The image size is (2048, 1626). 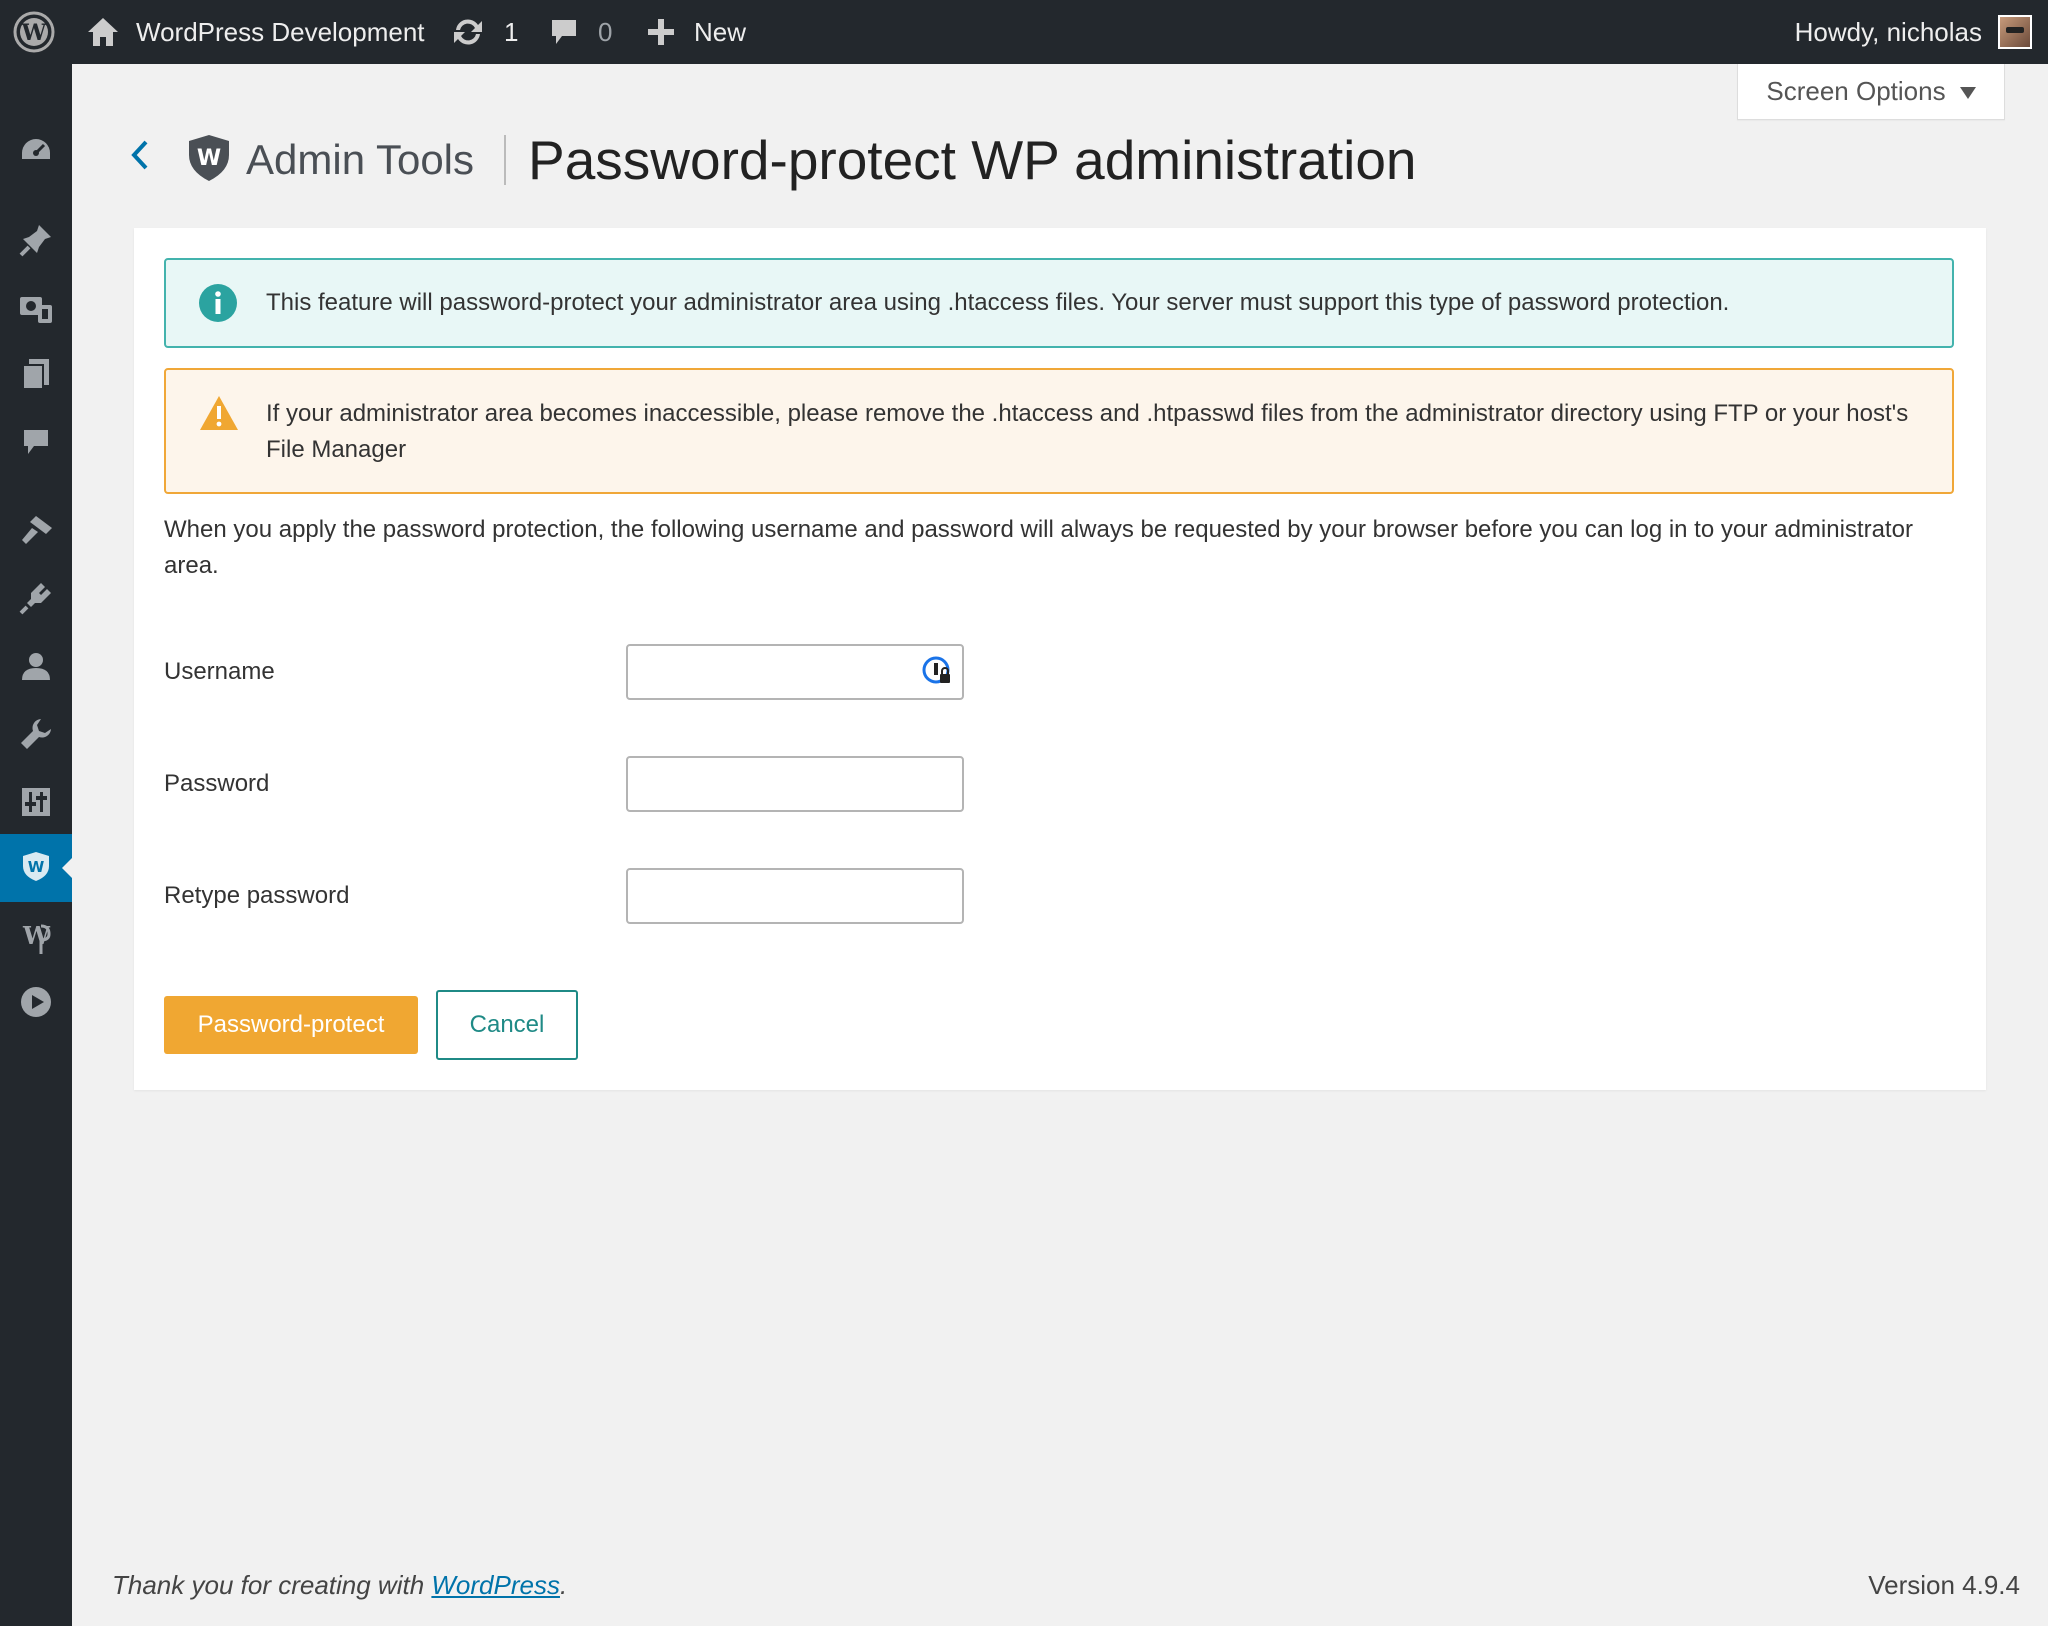 I want to click on admin-sidebar: W W, so click(x=36, y=845).